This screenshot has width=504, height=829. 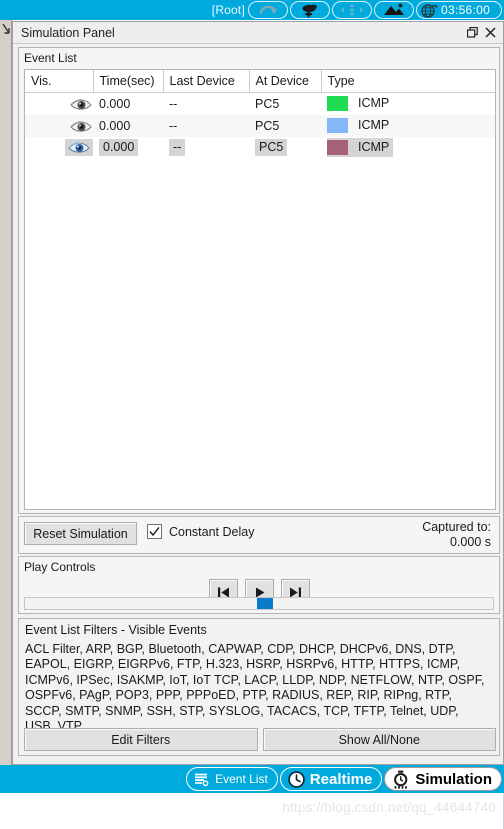 I want to click on bottom-mode-bar: Event List Realtime Simulation, so click(x=252, y=779).